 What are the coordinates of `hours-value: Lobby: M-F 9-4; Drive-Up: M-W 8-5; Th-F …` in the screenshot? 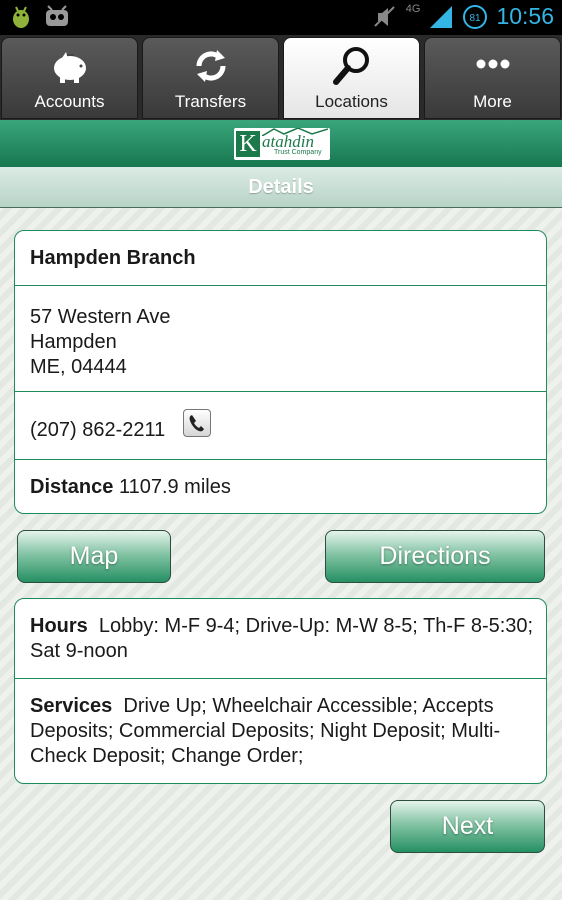 It's located at (282, 638).